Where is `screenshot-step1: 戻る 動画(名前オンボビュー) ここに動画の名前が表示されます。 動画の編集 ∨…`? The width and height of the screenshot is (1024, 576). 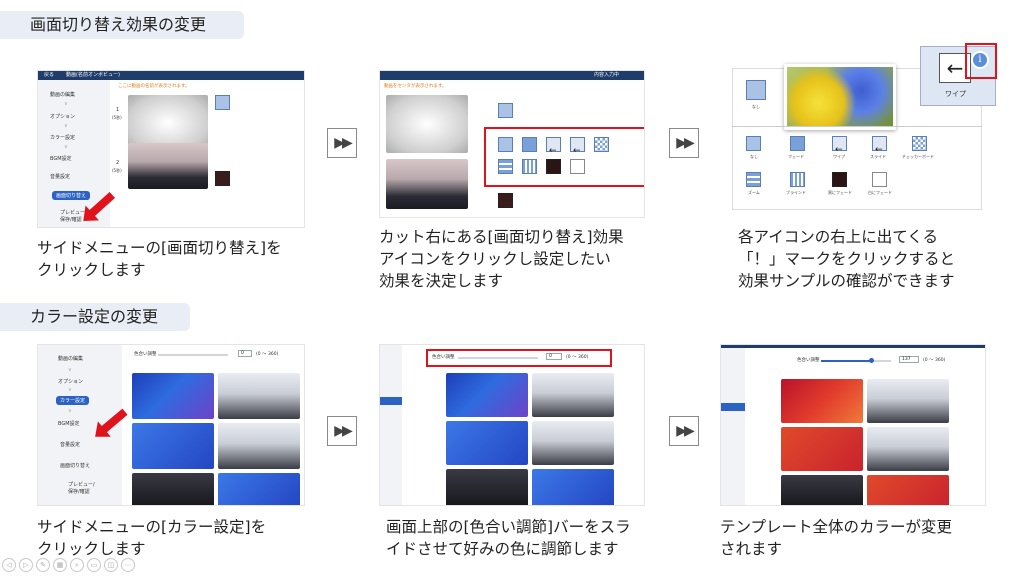
screenshot-step1: 戻る 動画(名前オンボビュー) ここに動画の名前が表示されます。 動画の編集 ∨… is located at coordinates (171, 149).